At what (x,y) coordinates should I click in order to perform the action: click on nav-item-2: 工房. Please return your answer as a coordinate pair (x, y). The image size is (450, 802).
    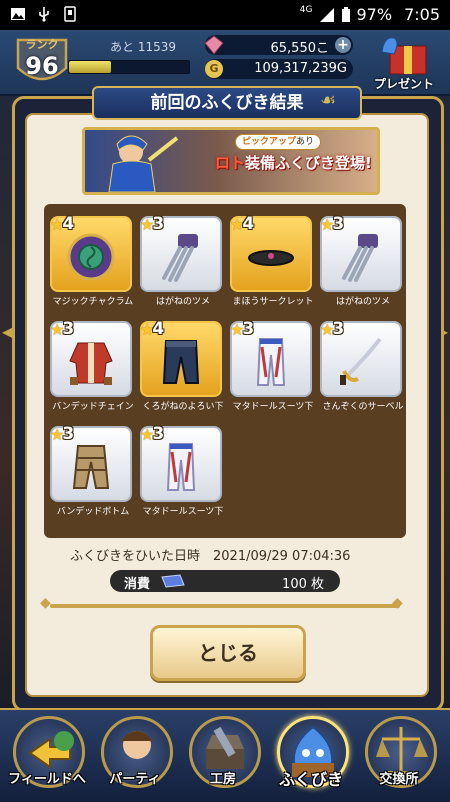
    Looking at the image, I should click on (223, 757).